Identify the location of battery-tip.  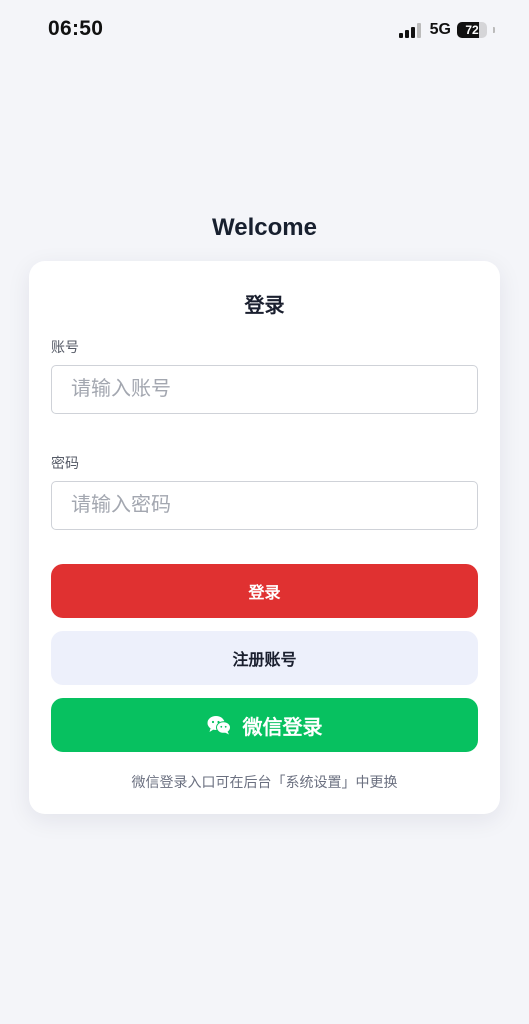
(494, 30).